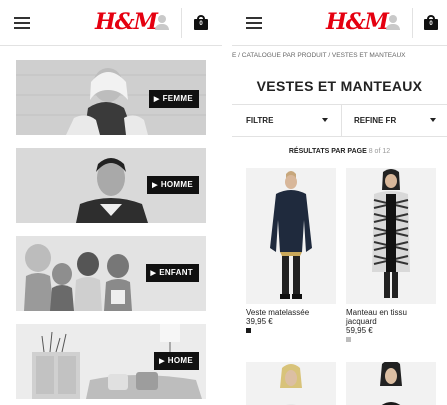 This screenshot has width=447, height=405. I want to click on screen-gap, so click(227, 202).